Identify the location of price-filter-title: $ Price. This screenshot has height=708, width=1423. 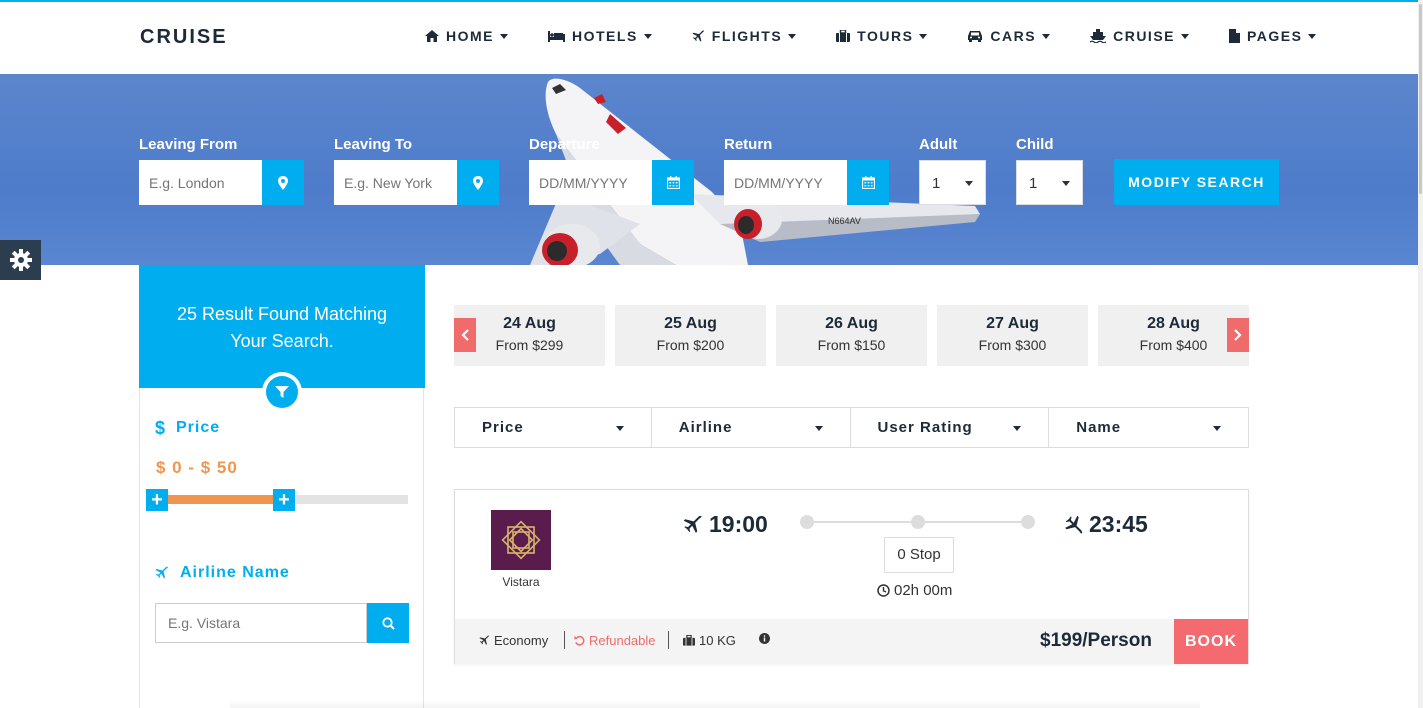
(187, 428).